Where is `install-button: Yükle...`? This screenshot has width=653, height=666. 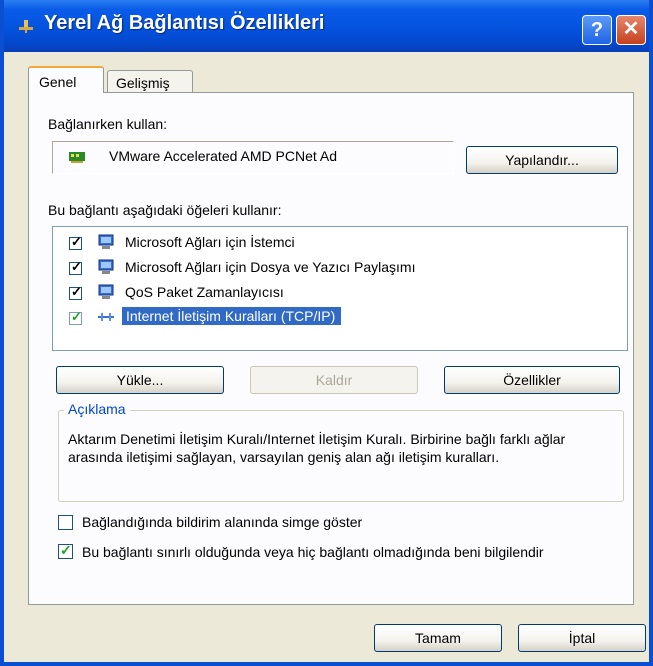 install-button: Yükle... is located at coordinates (140, 380).